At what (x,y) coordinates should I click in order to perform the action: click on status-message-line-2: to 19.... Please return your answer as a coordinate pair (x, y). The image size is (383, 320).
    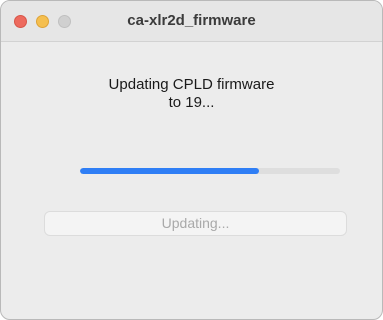
    Looking at the image, I should click on (191, 102).